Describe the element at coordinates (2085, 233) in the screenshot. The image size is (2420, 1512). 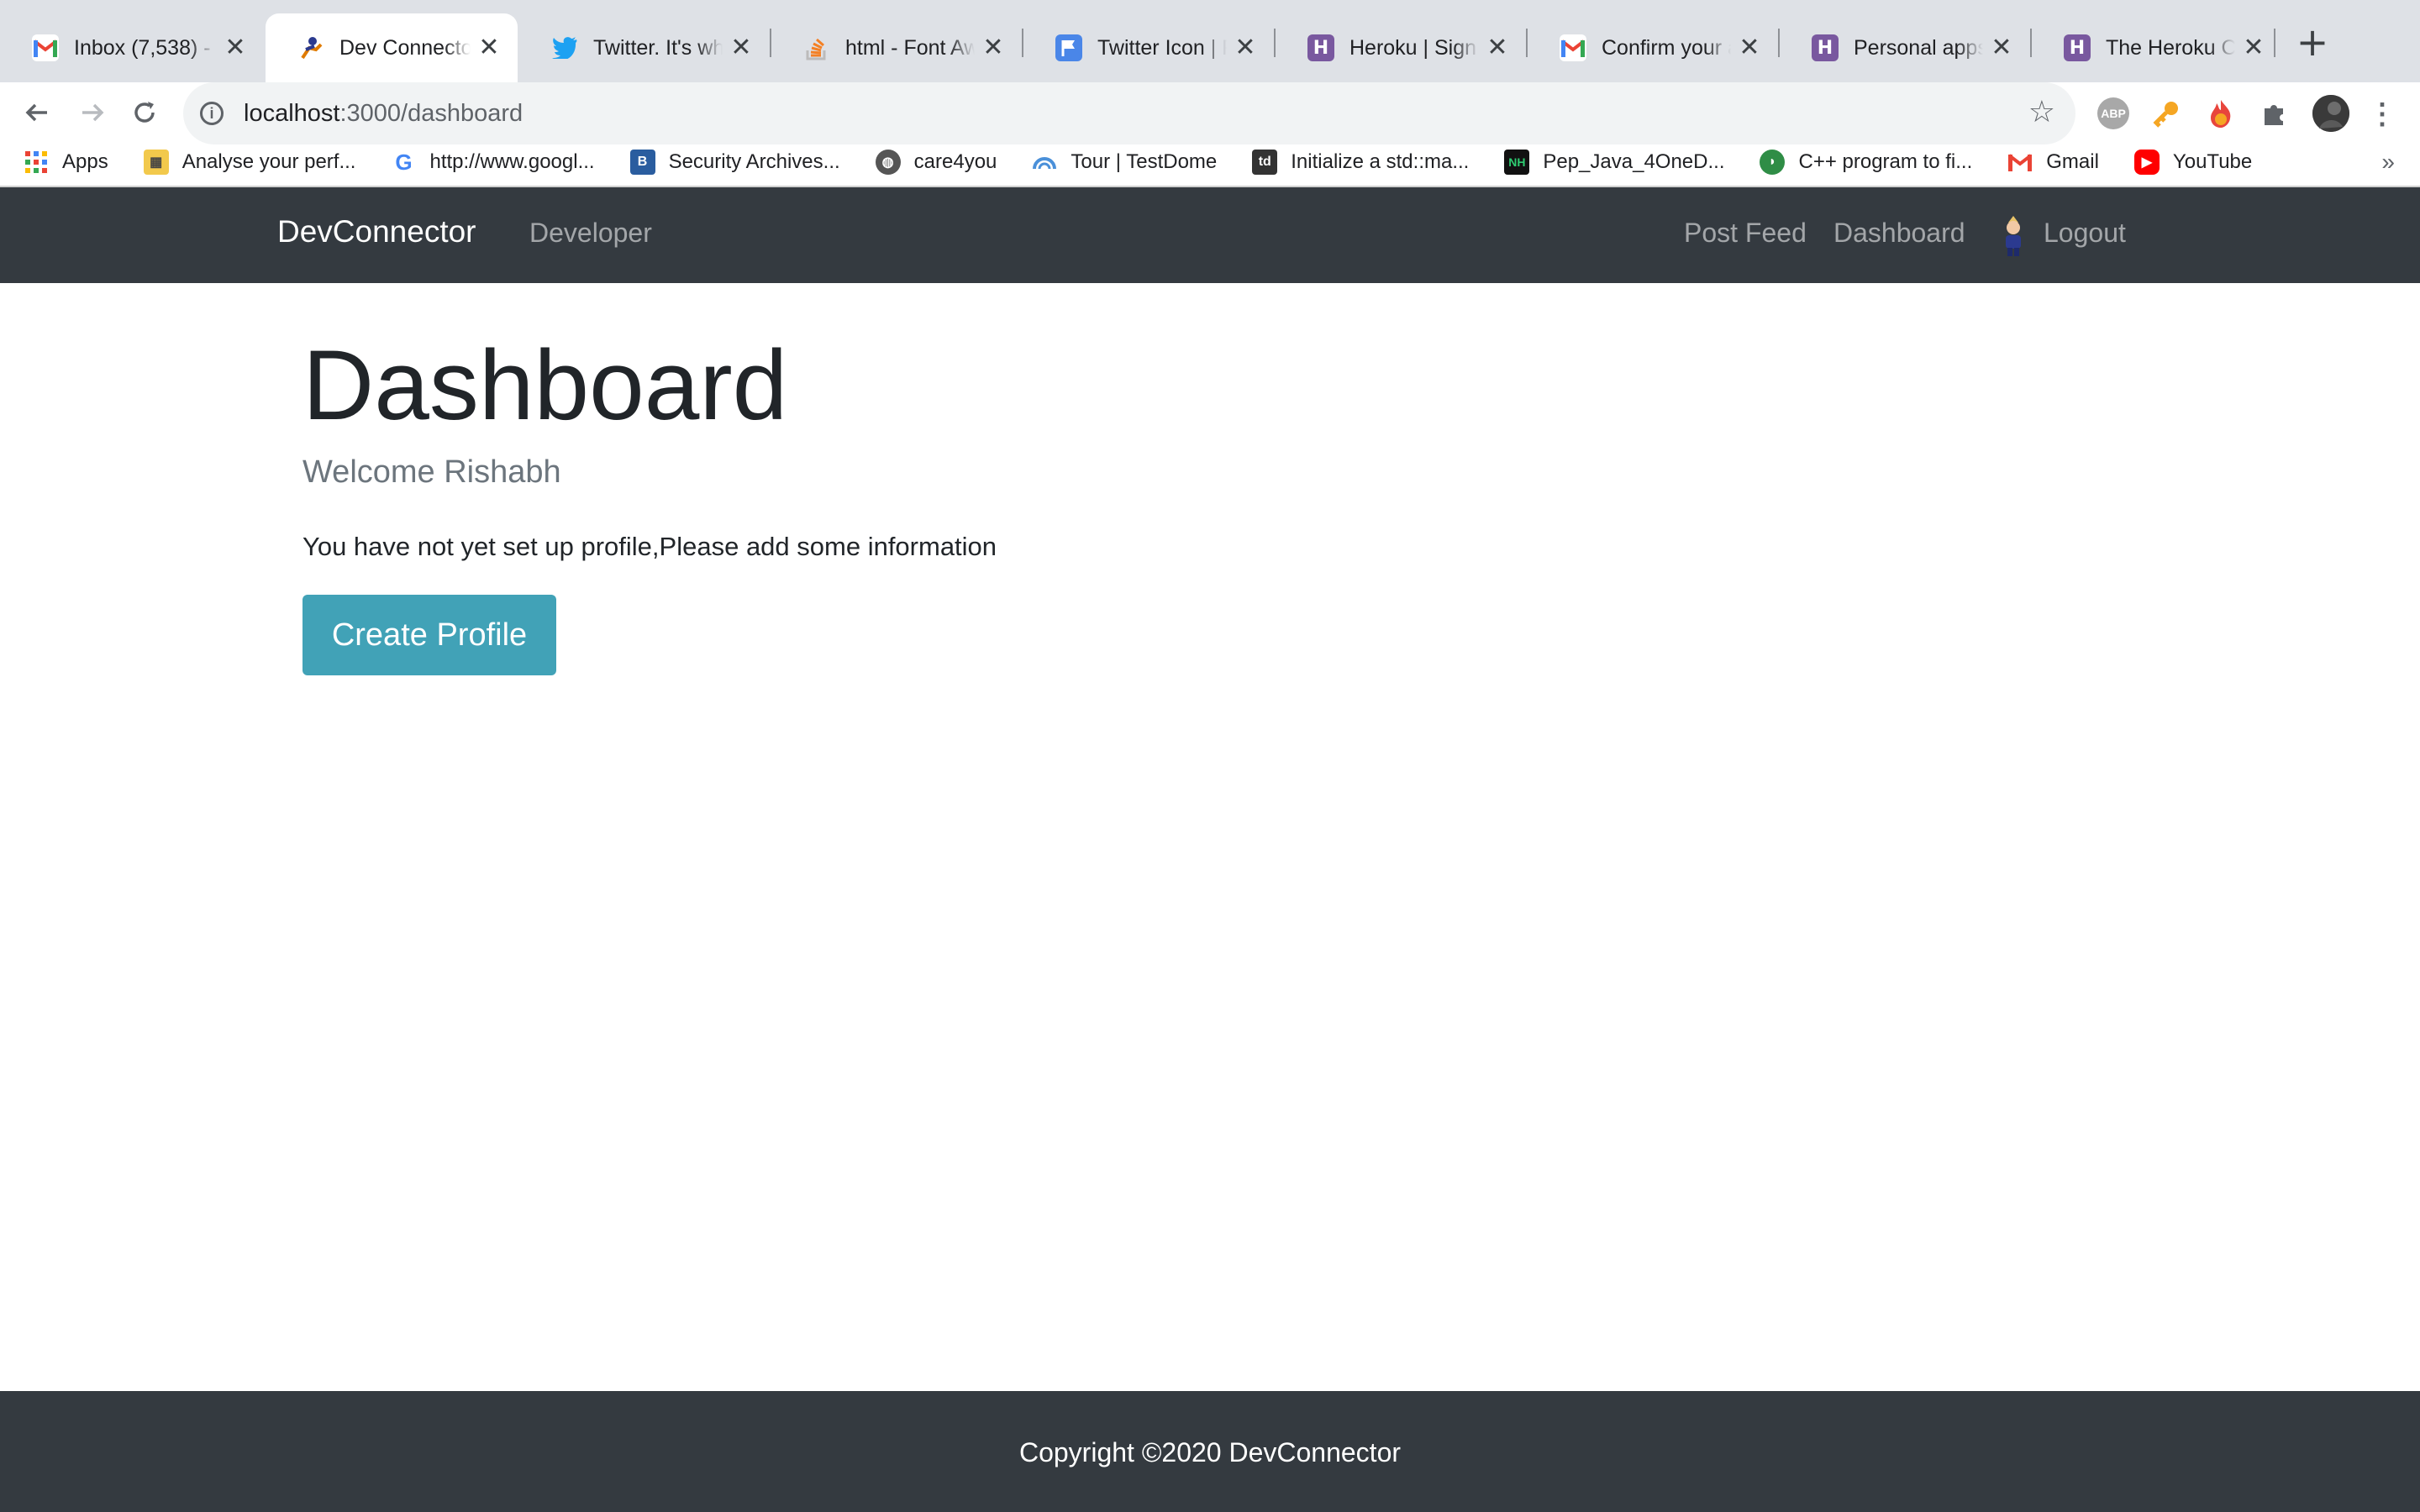
I see `nav-logout-link: Logout` at that location.